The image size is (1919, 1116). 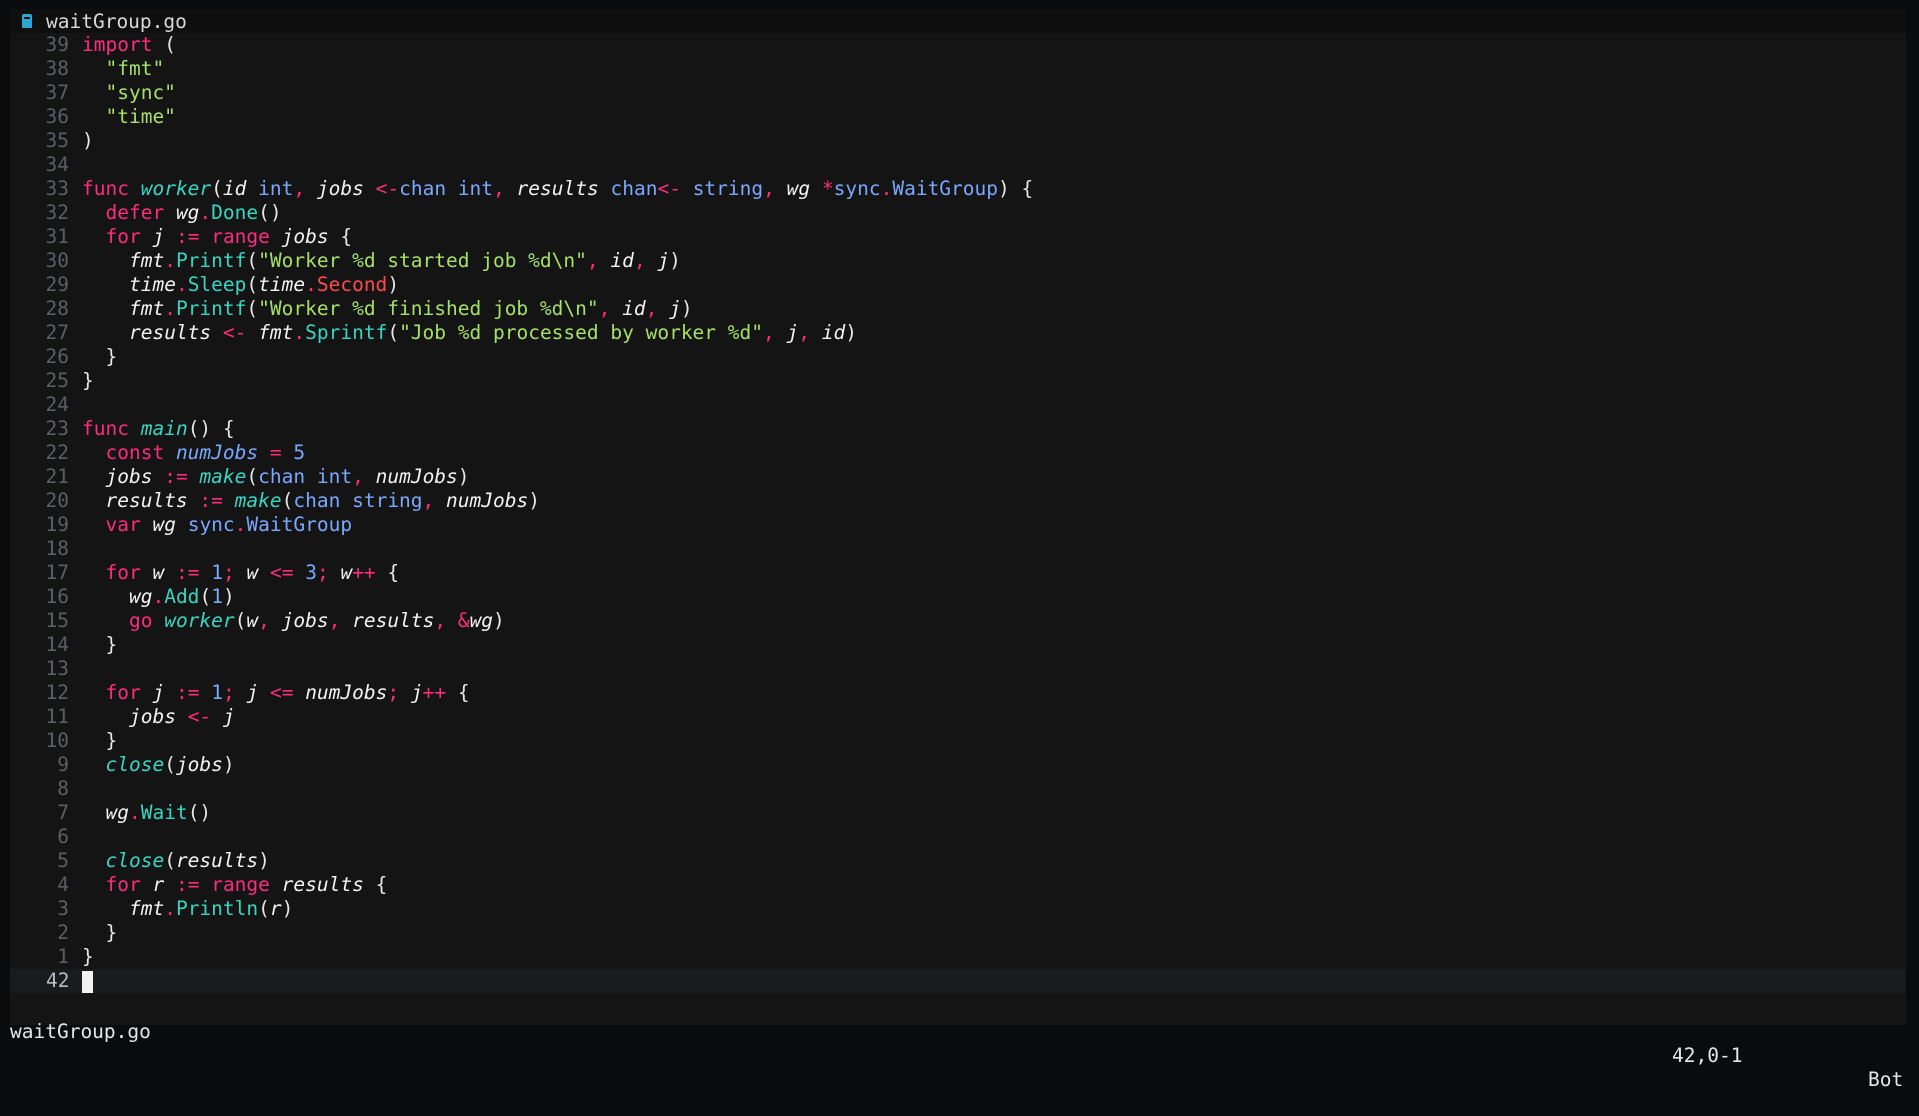 What do you see at coordinates (27, 21) in the screenshot?
I see `file-icon` at bounding box center [27, 21].